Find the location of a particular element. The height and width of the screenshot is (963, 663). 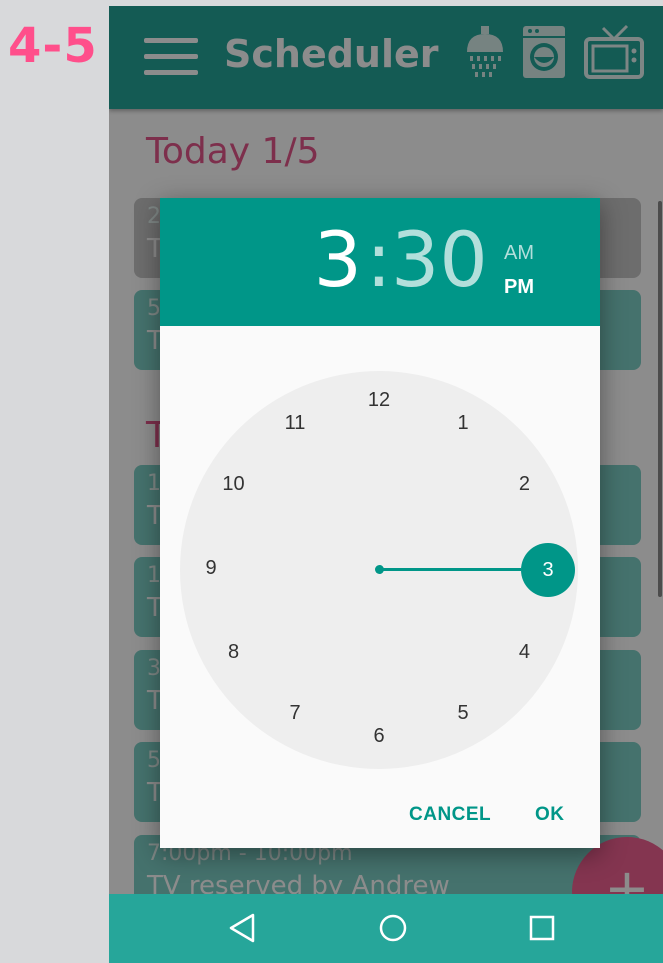

clock-number-2: 2 is located at coordinates (524, 484).